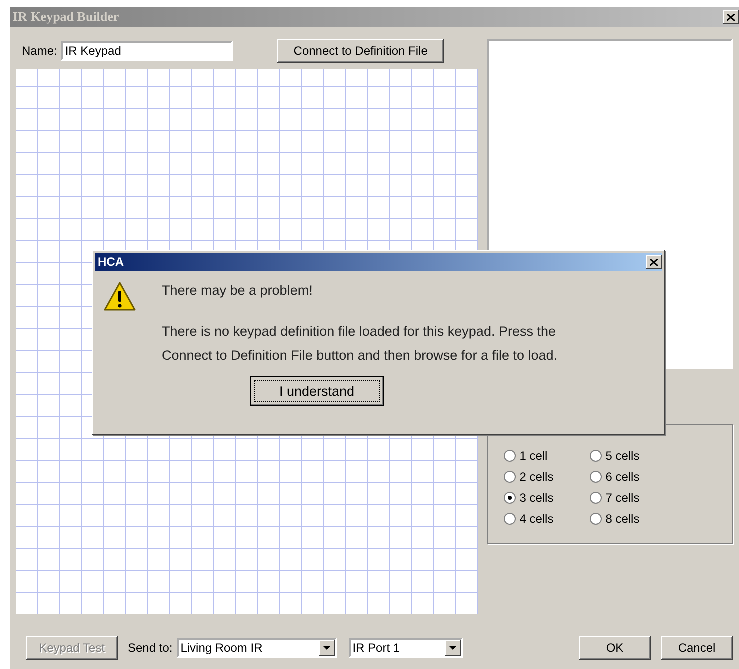  Describe the element at coordinates (66, 17) in the screenshot. I see `window-title: IR Keypad Builder` at that location.